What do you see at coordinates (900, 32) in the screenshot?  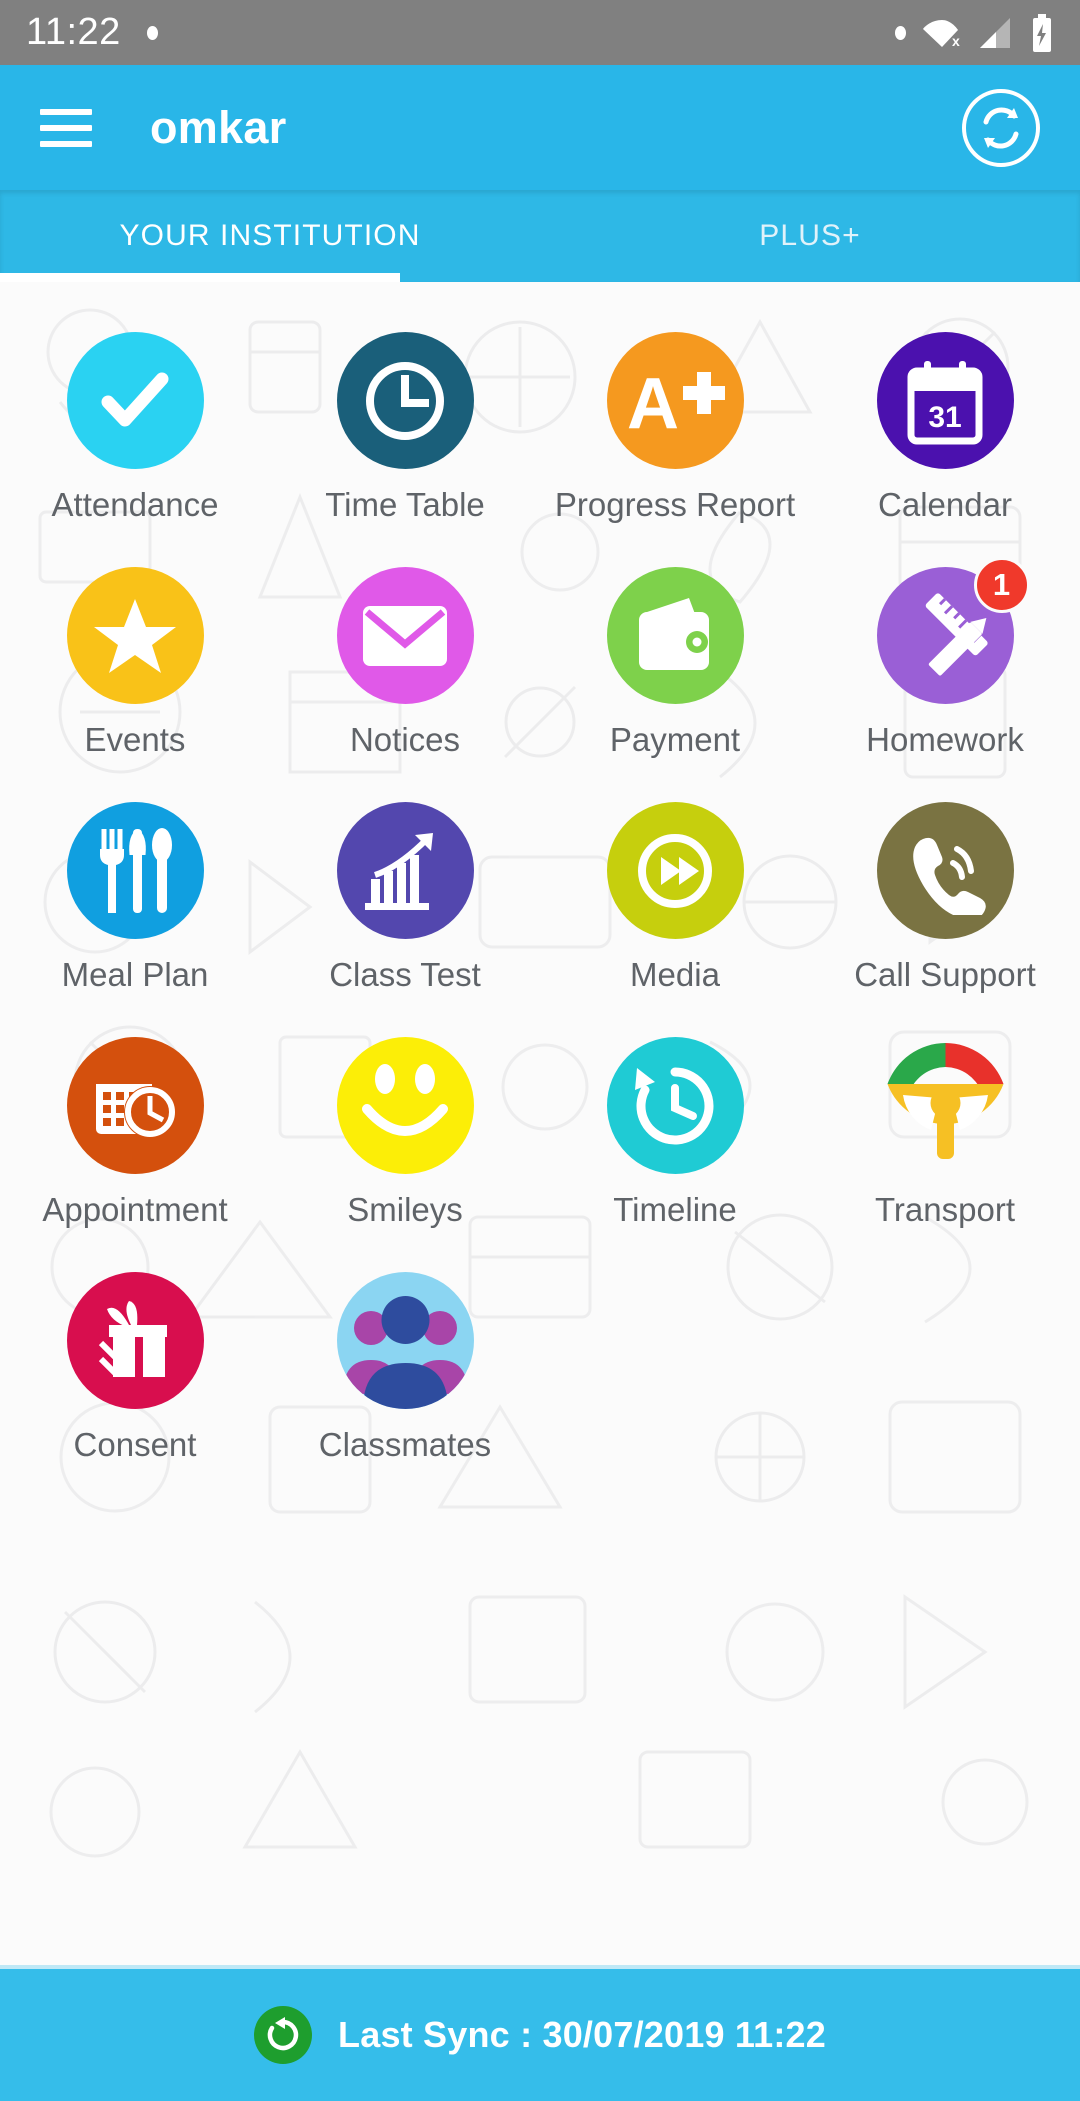 I see `status-dot-icon` at bounding box center [900, 32].